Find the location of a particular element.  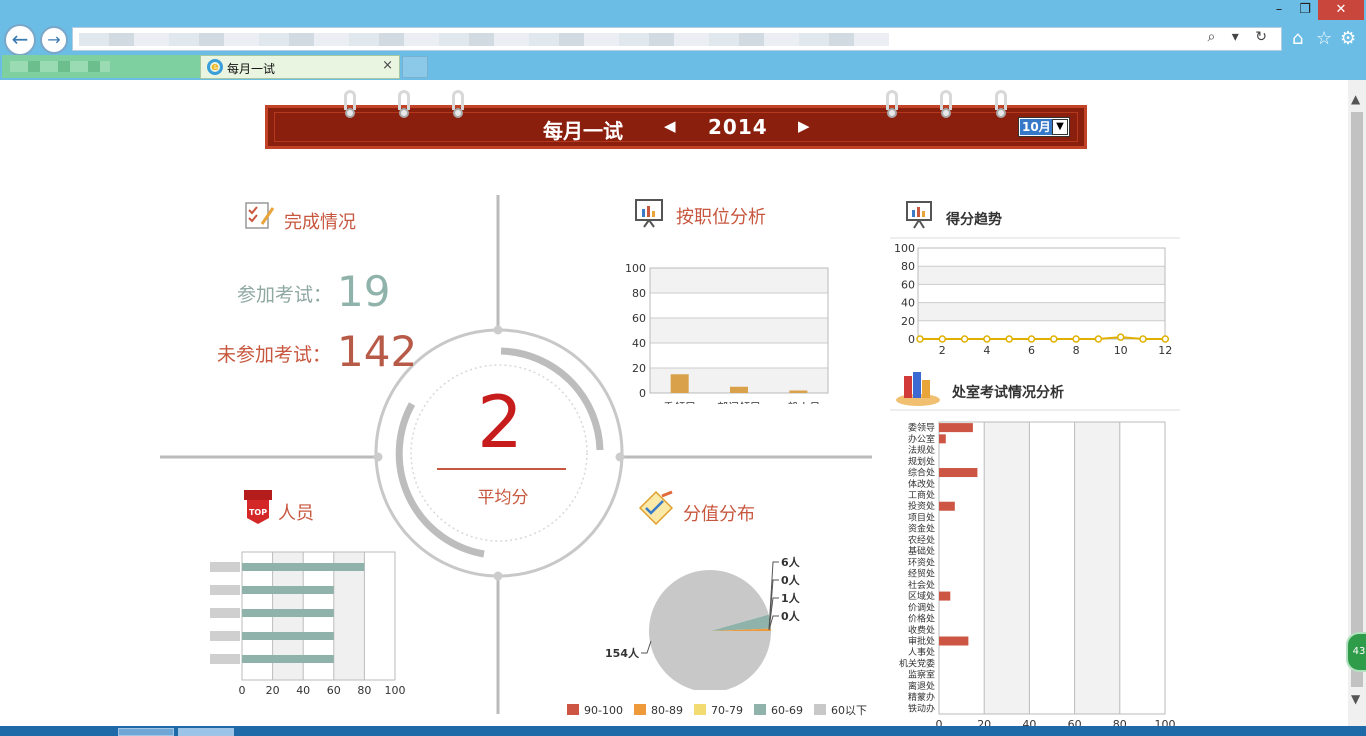

scrollbar-thumb is located at coordinates (1357, 399).